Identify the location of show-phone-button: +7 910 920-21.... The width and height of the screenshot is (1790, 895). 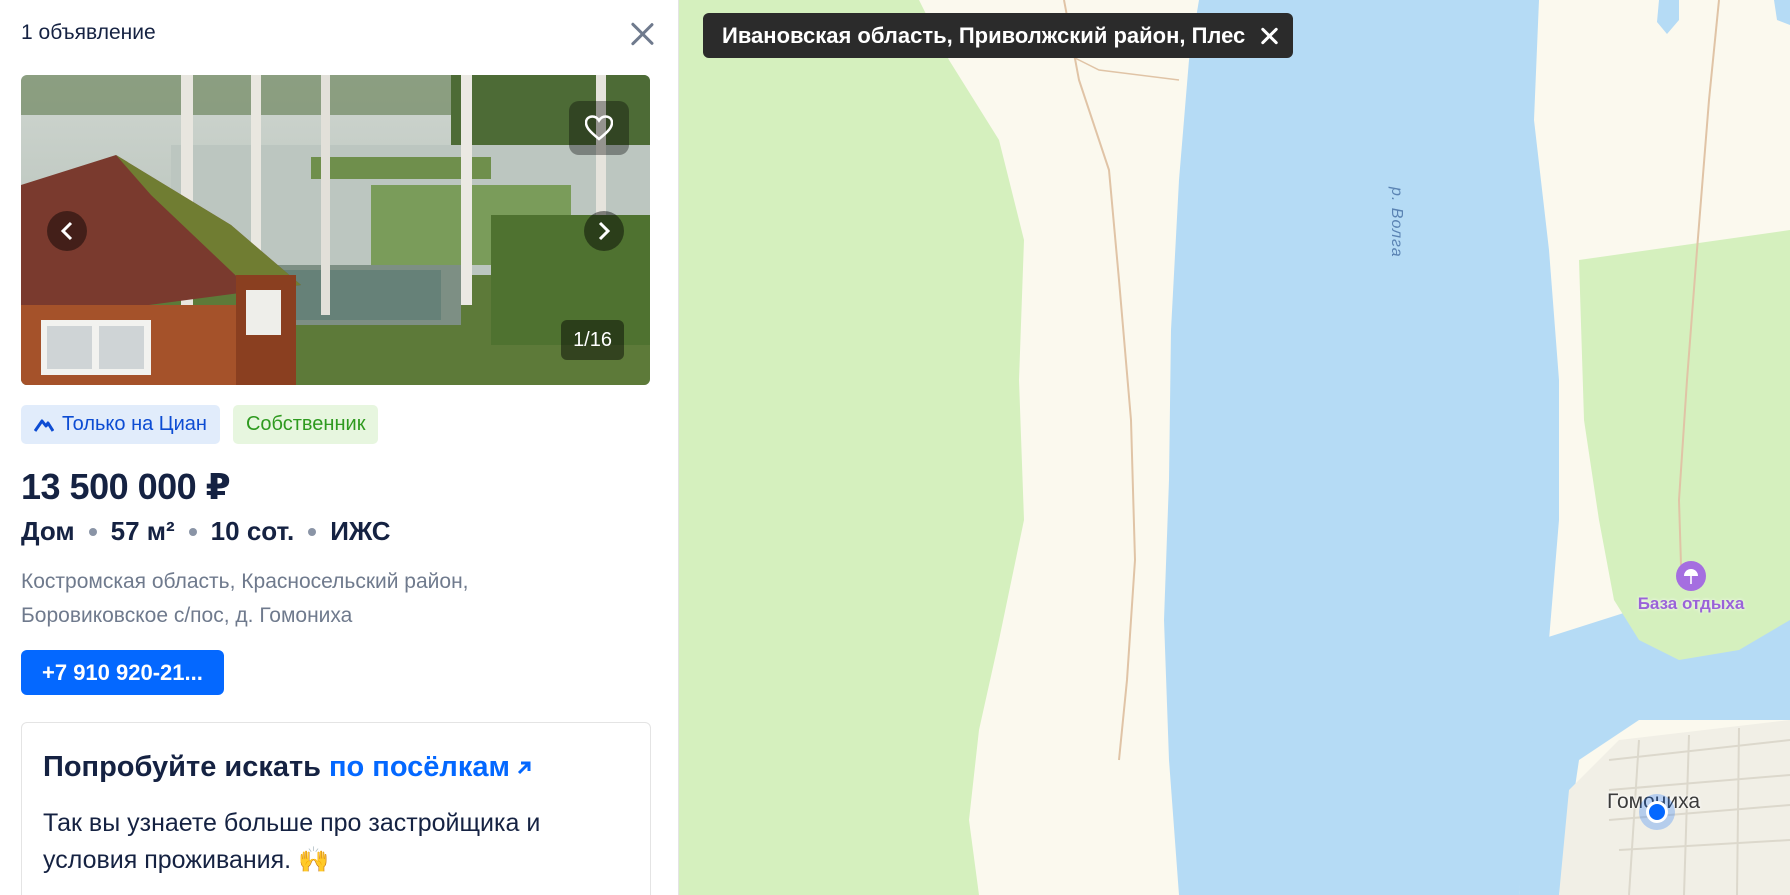
(122, 672).